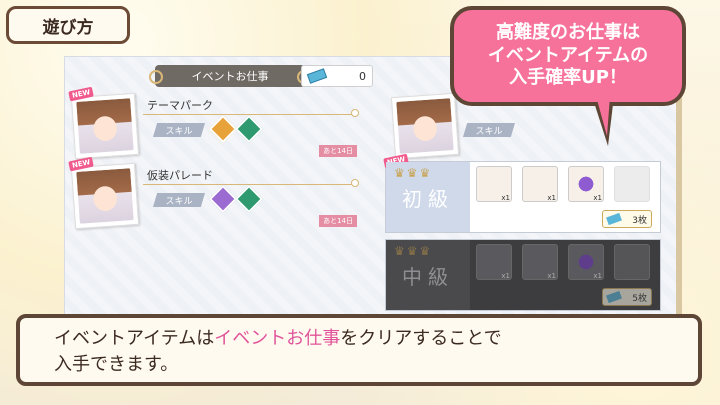  I want to click on info-line-2: 入手できます。, so click(116, 365).